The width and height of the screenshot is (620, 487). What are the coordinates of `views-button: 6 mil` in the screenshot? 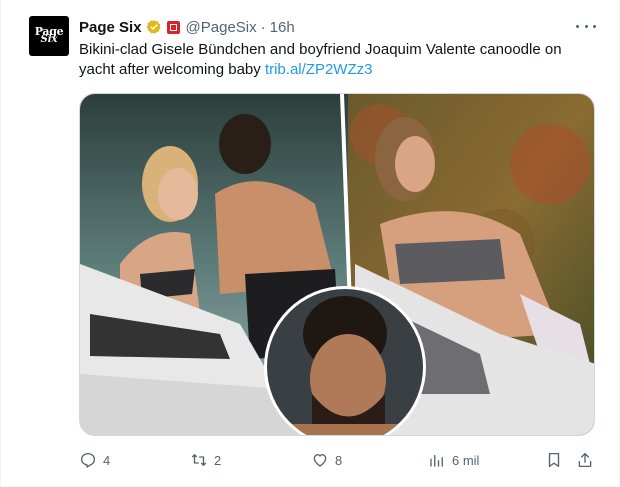 It's located at (453, 460).